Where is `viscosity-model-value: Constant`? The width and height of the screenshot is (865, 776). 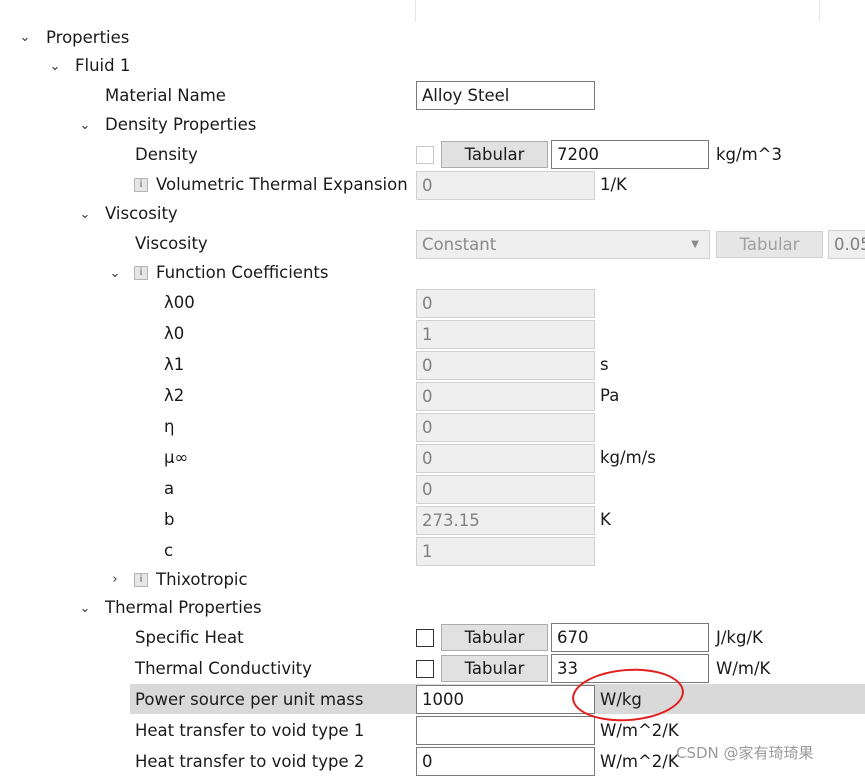 viscosity-model-value: Constant is located at coordinates (459, 244).